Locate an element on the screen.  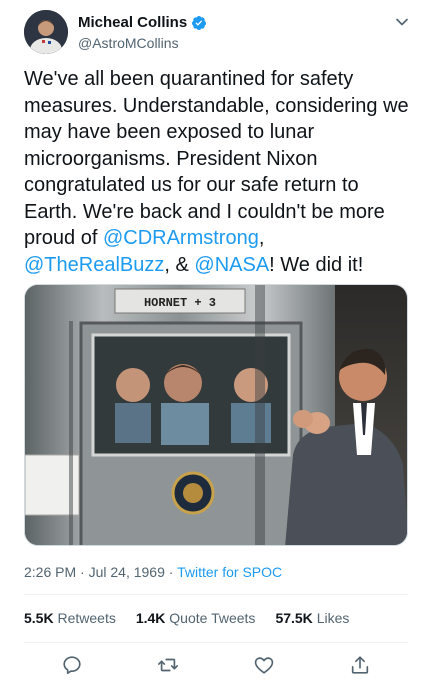
mention-therealbuzz: @TheRealBuzz is located at coordinates (94, 265).